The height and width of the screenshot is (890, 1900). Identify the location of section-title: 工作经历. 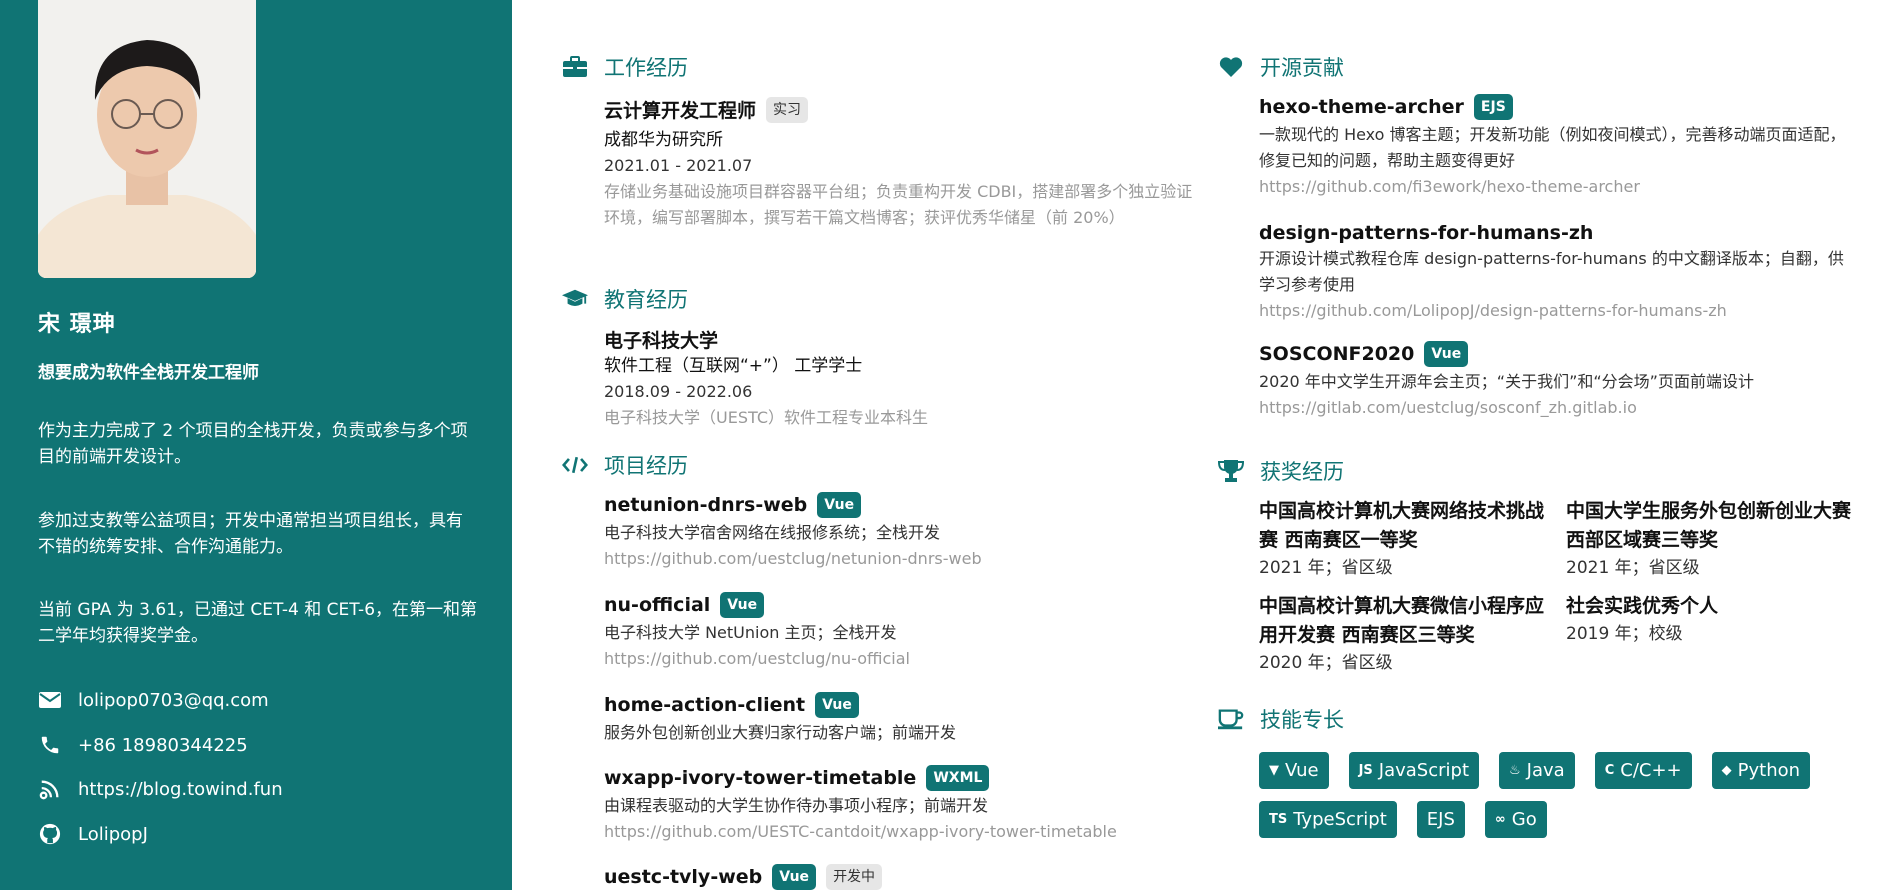
(646, 68).